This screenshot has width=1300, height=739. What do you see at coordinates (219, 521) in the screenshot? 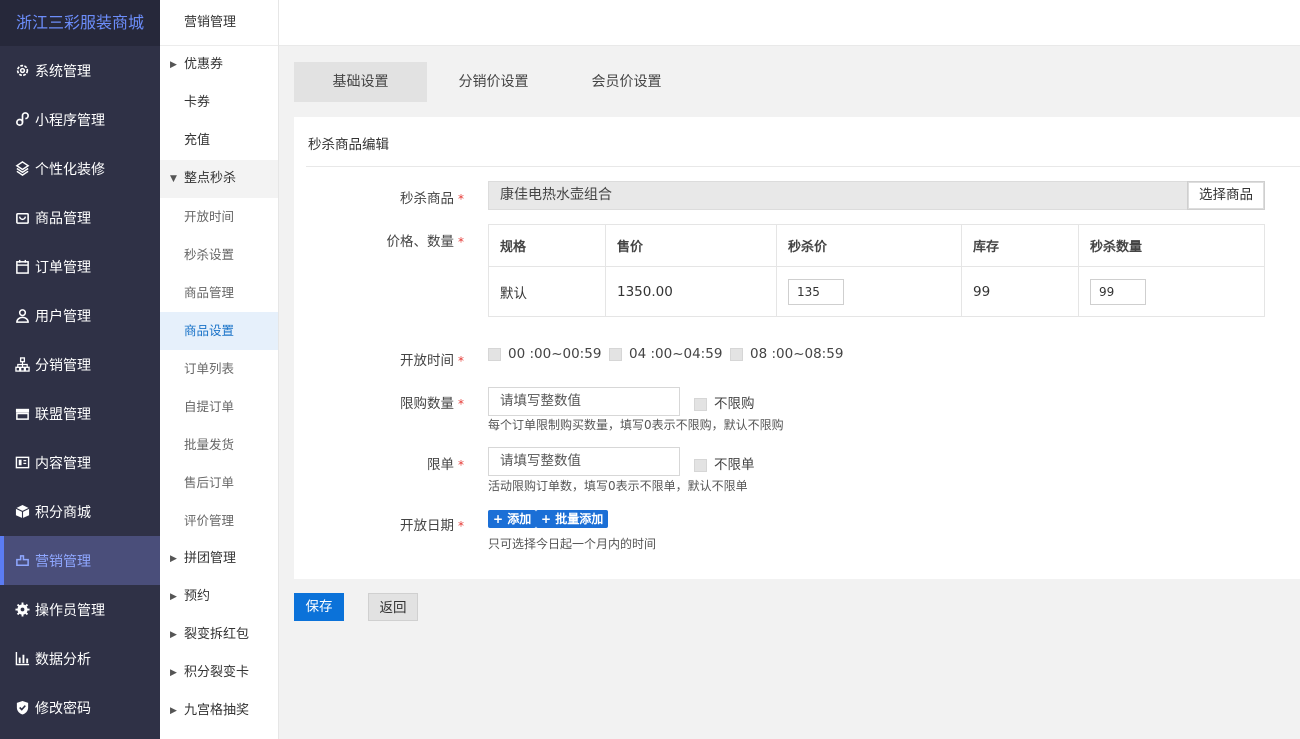
I see `sub-item-reviews: 评价管理` at bounding box center [219, 521].